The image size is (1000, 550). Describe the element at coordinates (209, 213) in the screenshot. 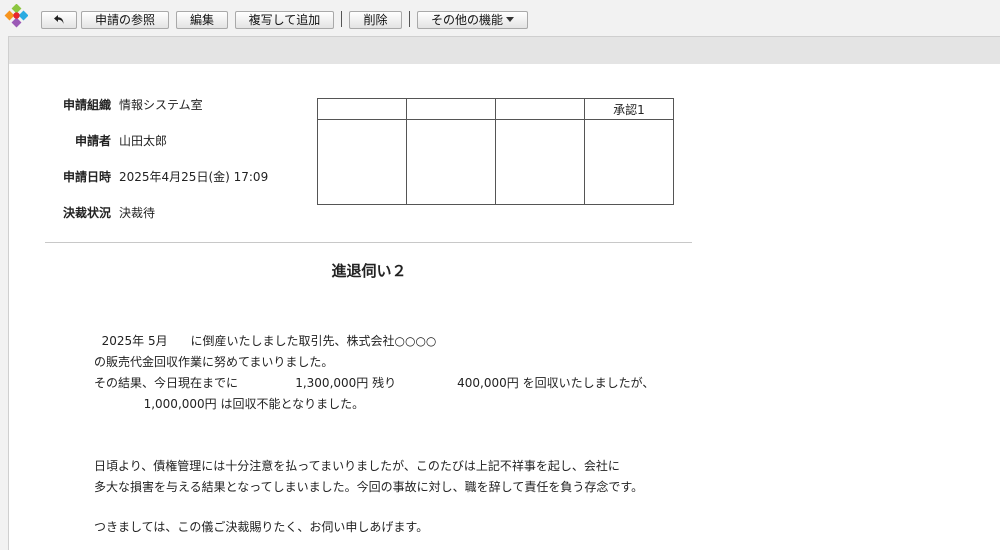

I see `info-row-approval-status: 決裁状況 決裁待` at that location.